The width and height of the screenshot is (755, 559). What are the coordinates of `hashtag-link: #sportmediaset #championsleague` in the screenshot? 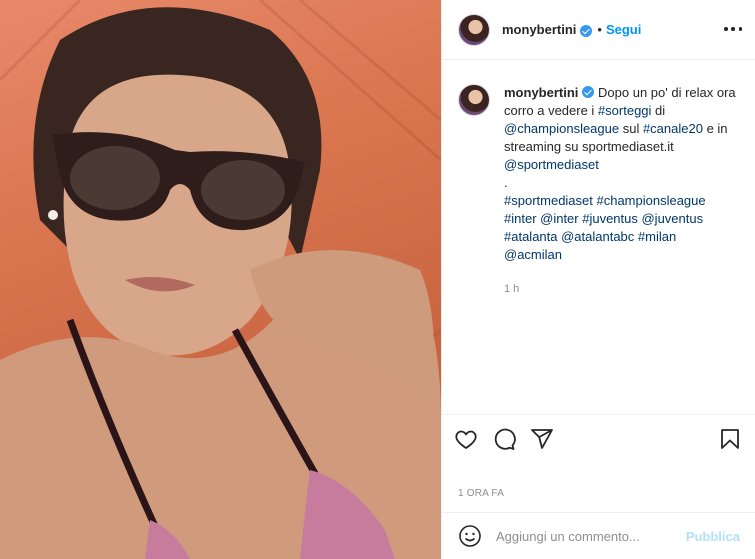 It's located at (605, 200).